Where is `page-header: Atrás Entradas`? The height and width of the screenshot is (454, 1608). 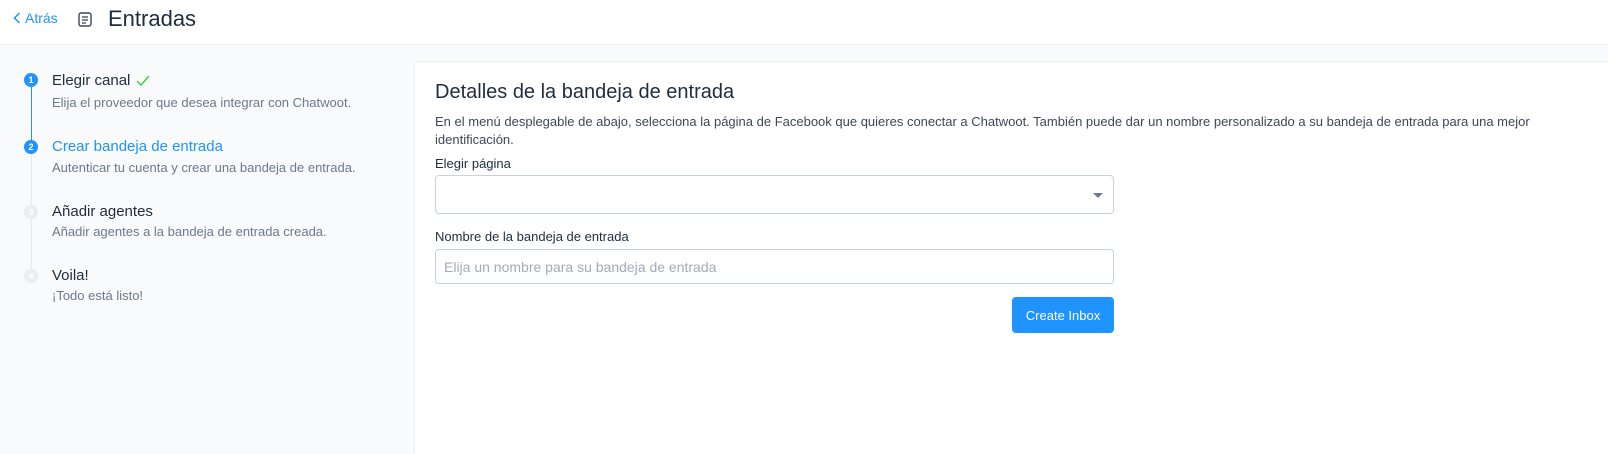
page-header: Atrás Entradas is located at coordinates (804, 22).